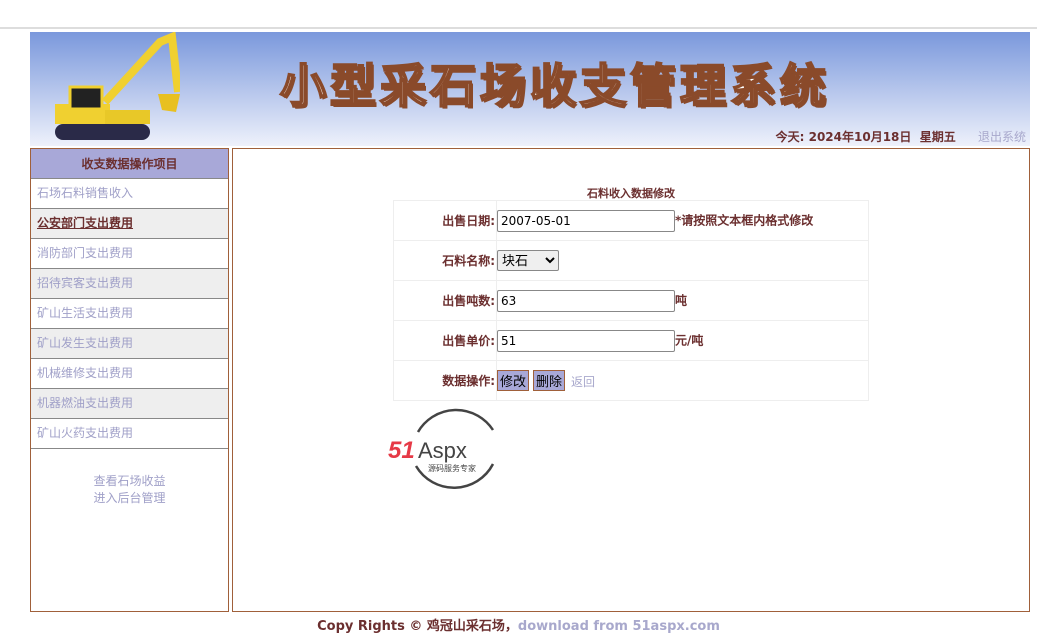 The height and width of the screenshot is (641, 1037). Describe the element at coordinates (586, 220) in the screenshot. I see `sale-date-input` at that location.